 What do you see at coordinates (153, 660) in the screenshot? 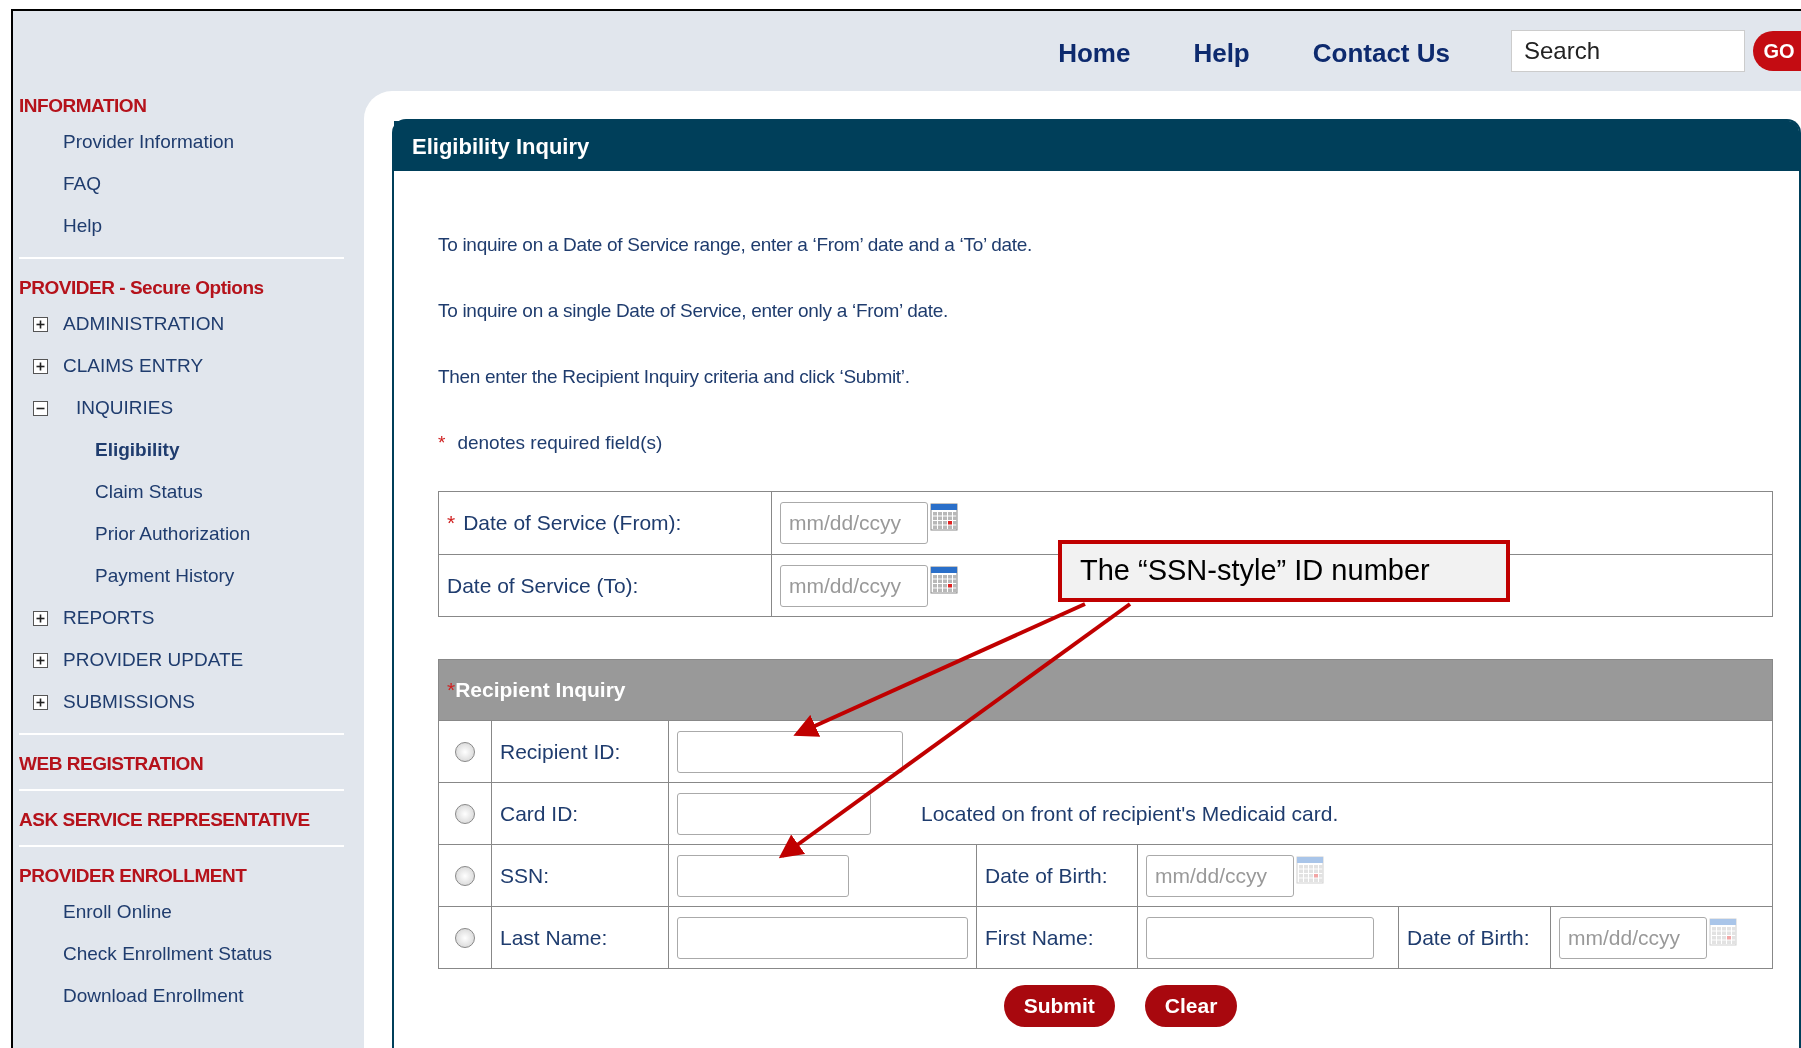
I see `sidebar-link: PROVIDER UPDATE` at bounding box center [153, 660].